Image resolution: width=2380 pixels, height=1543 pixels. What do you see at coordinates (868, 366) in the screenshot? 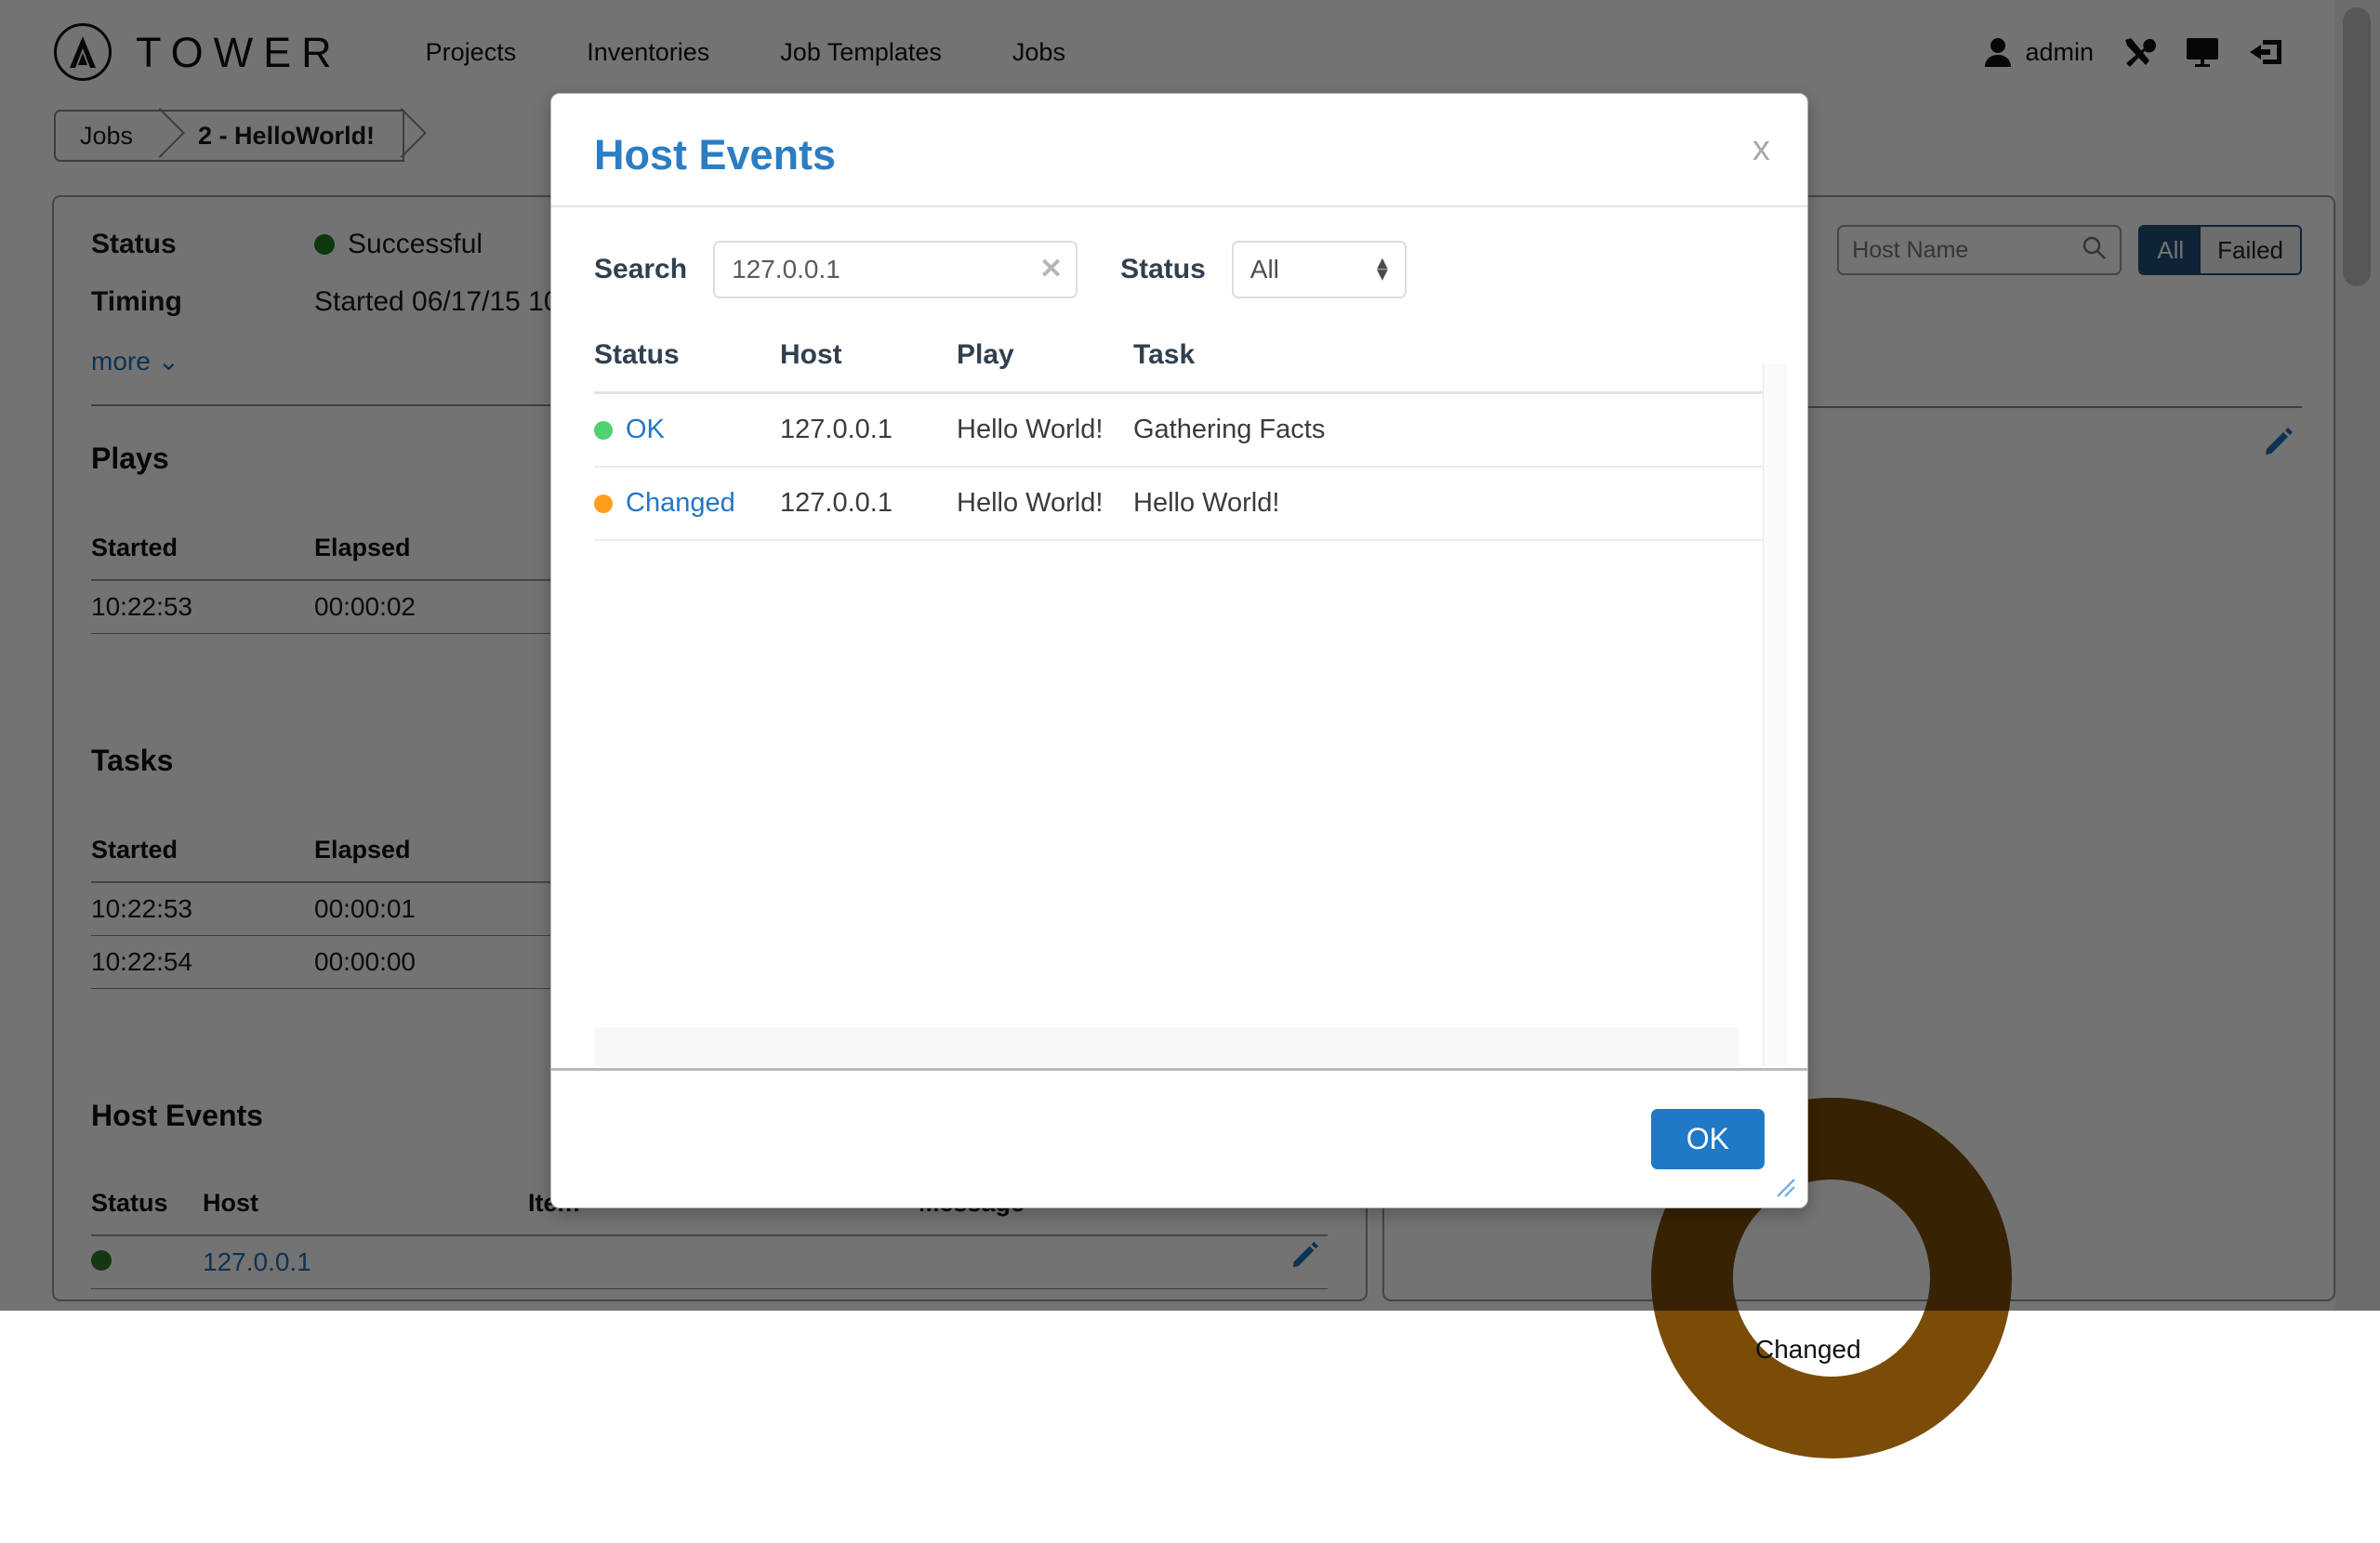
I see `modal-col-host: Host` at bounding box center [868, 366].